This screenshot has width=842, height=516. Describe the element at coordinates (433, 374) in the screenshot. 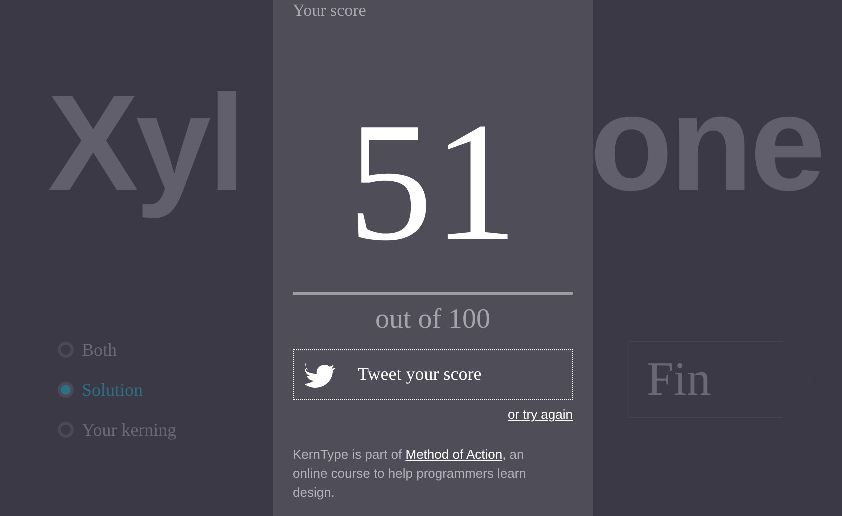

I see `tweet-button: Tweet your score` at that location.